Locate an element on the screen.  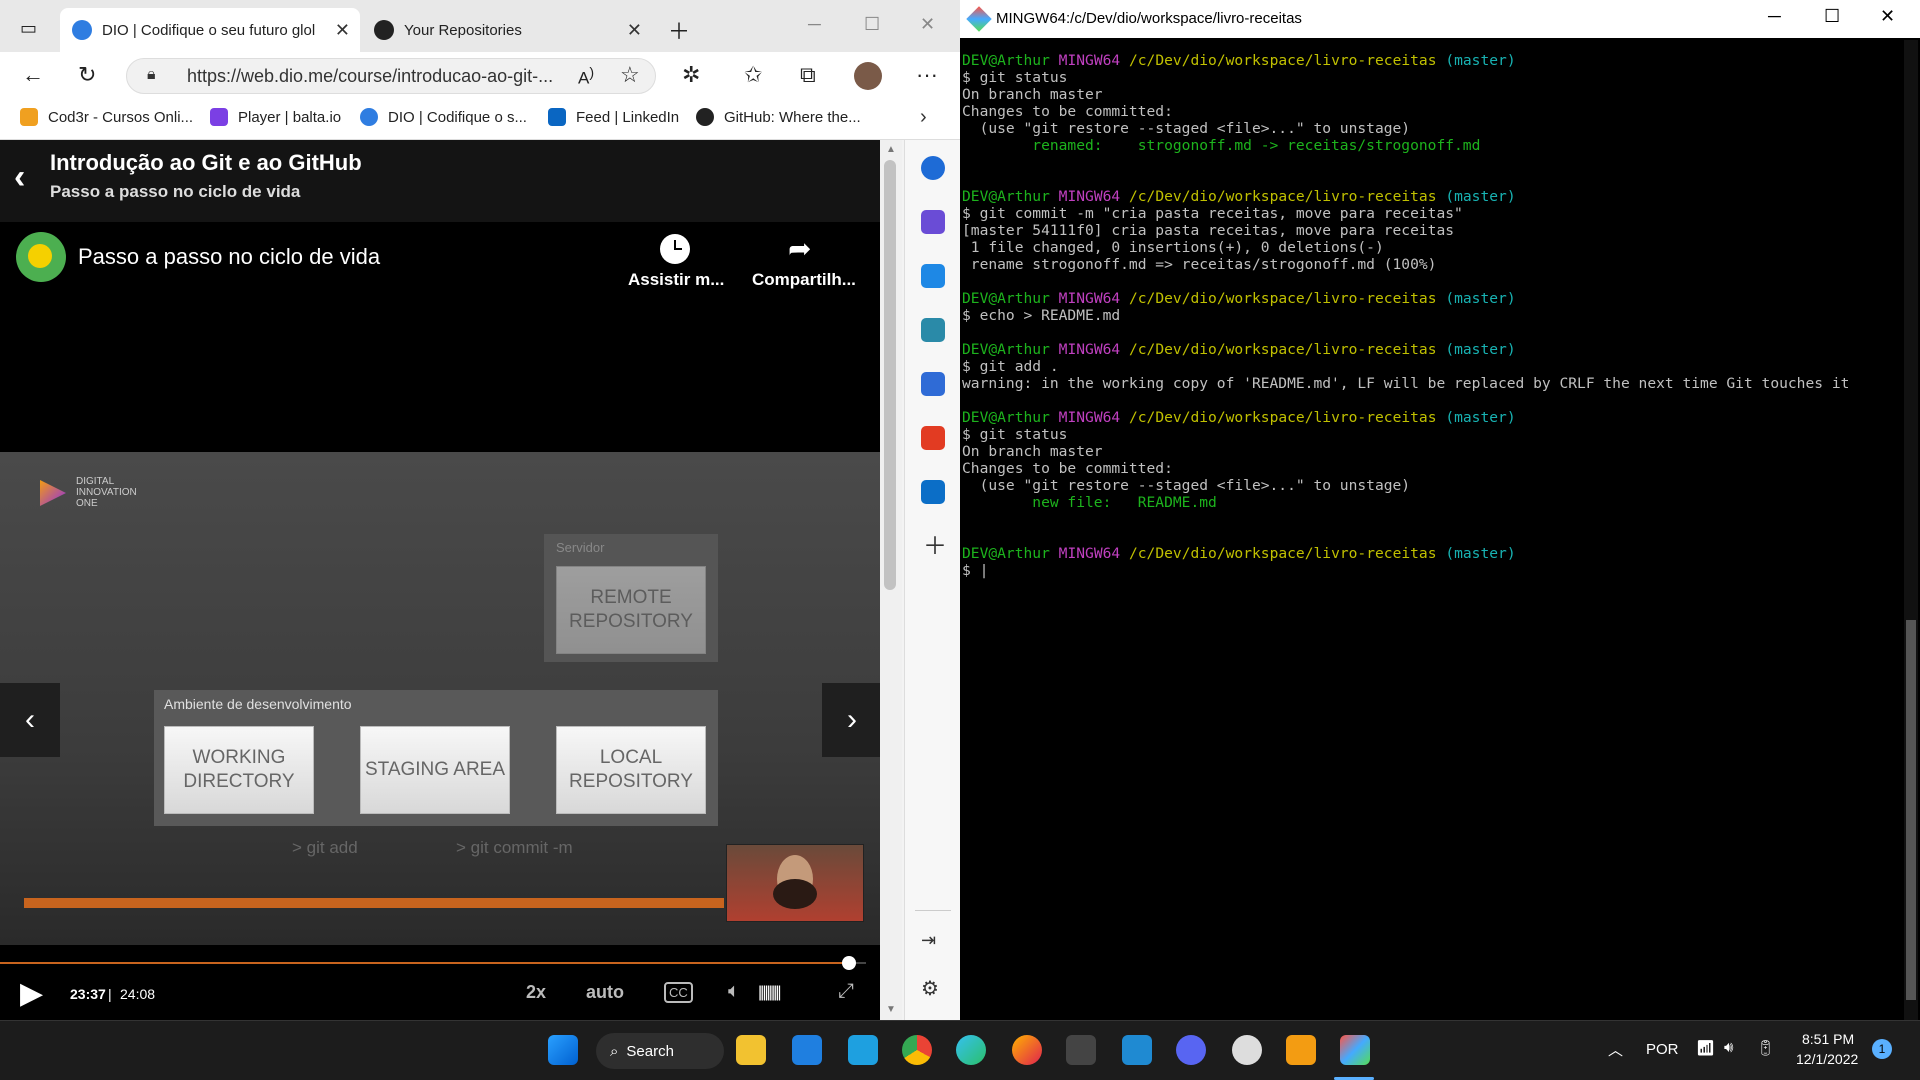
clock-date: 12/1/2022 is located at coordinates (1827, 1059).